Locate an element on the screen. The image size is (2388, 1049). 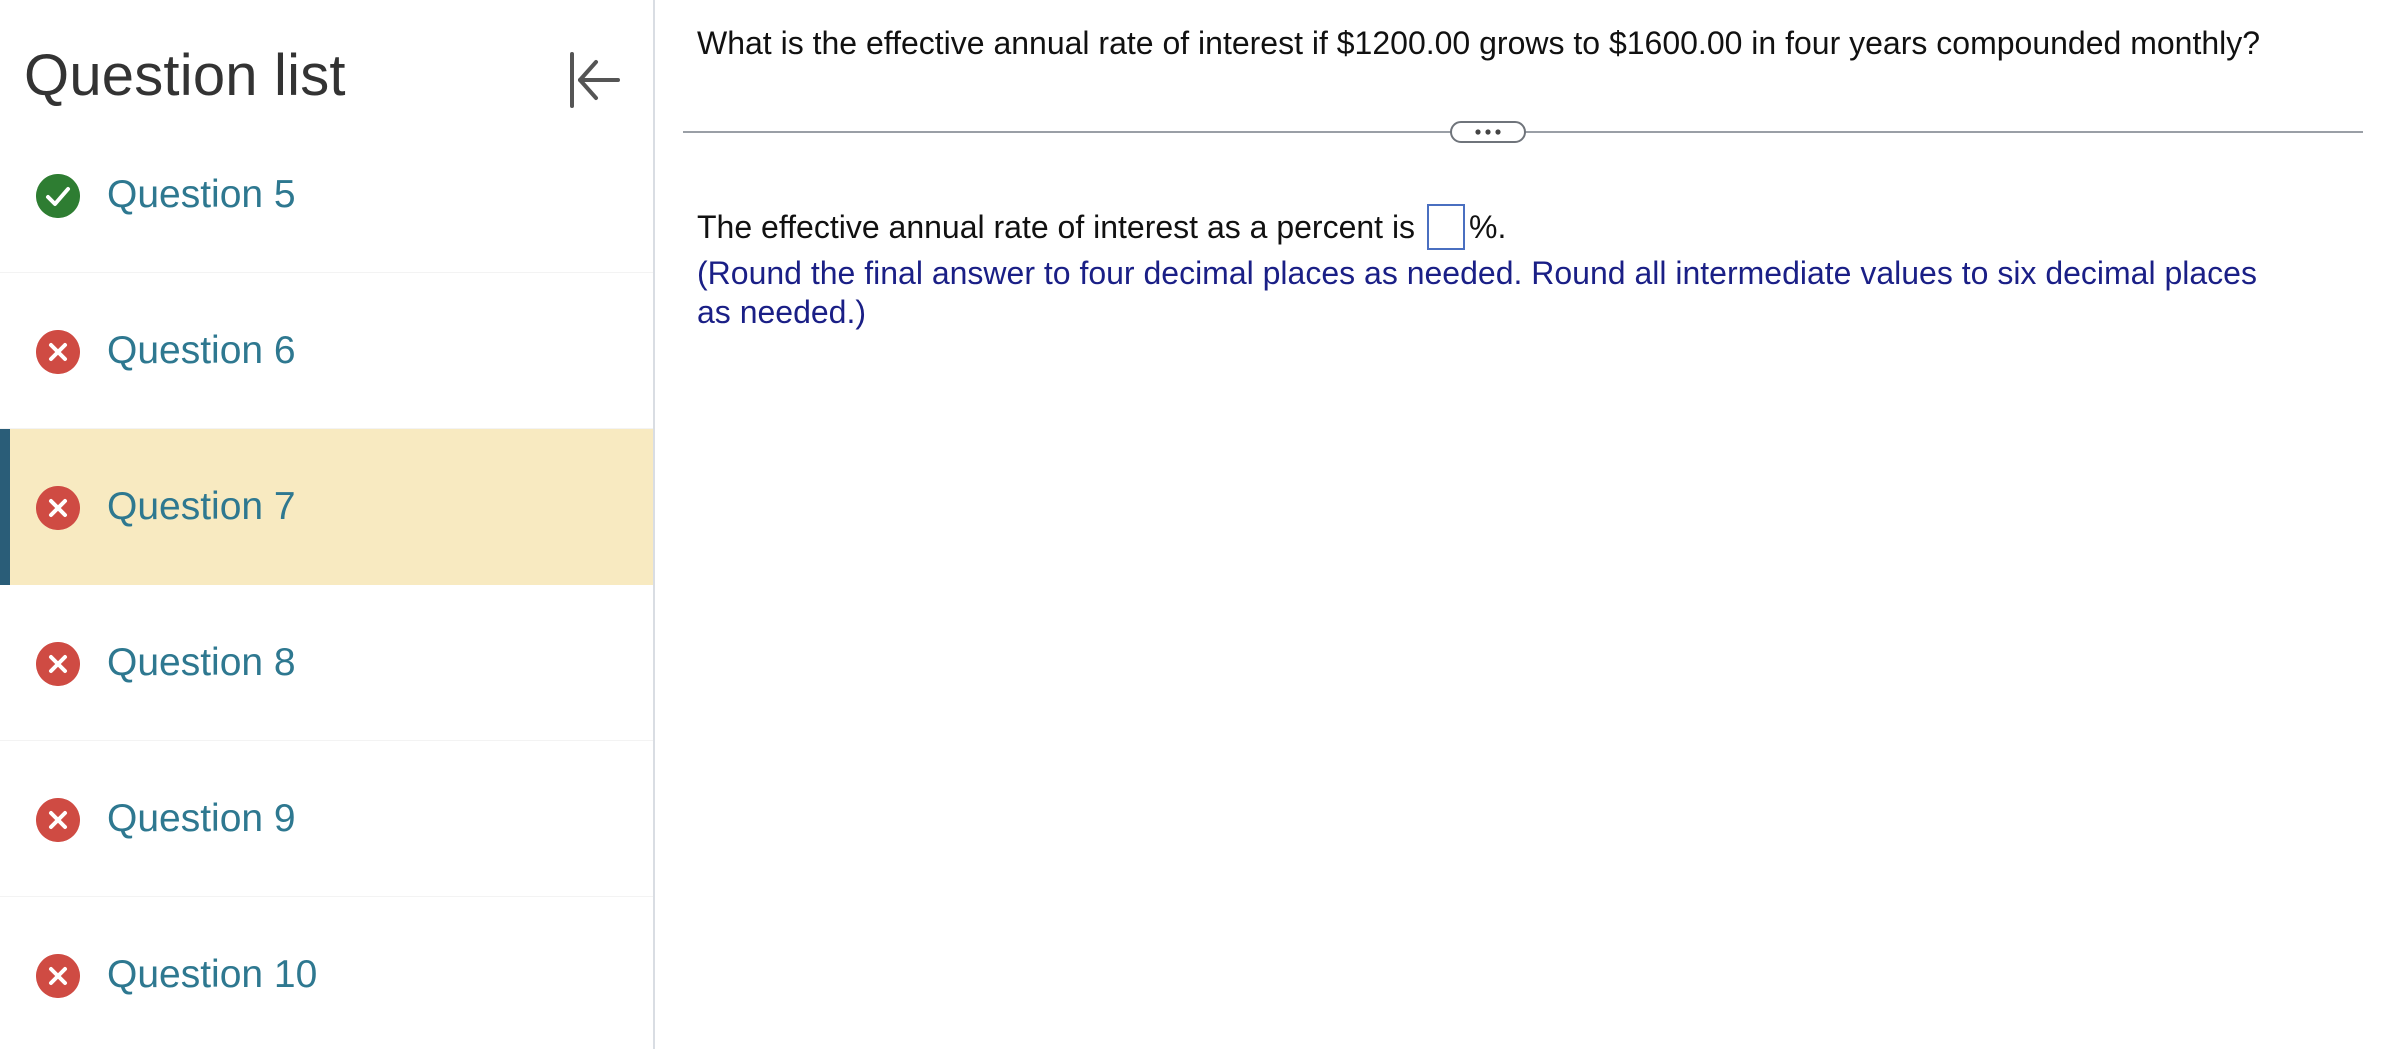
answer-input is located at coordinates (1446, 227).